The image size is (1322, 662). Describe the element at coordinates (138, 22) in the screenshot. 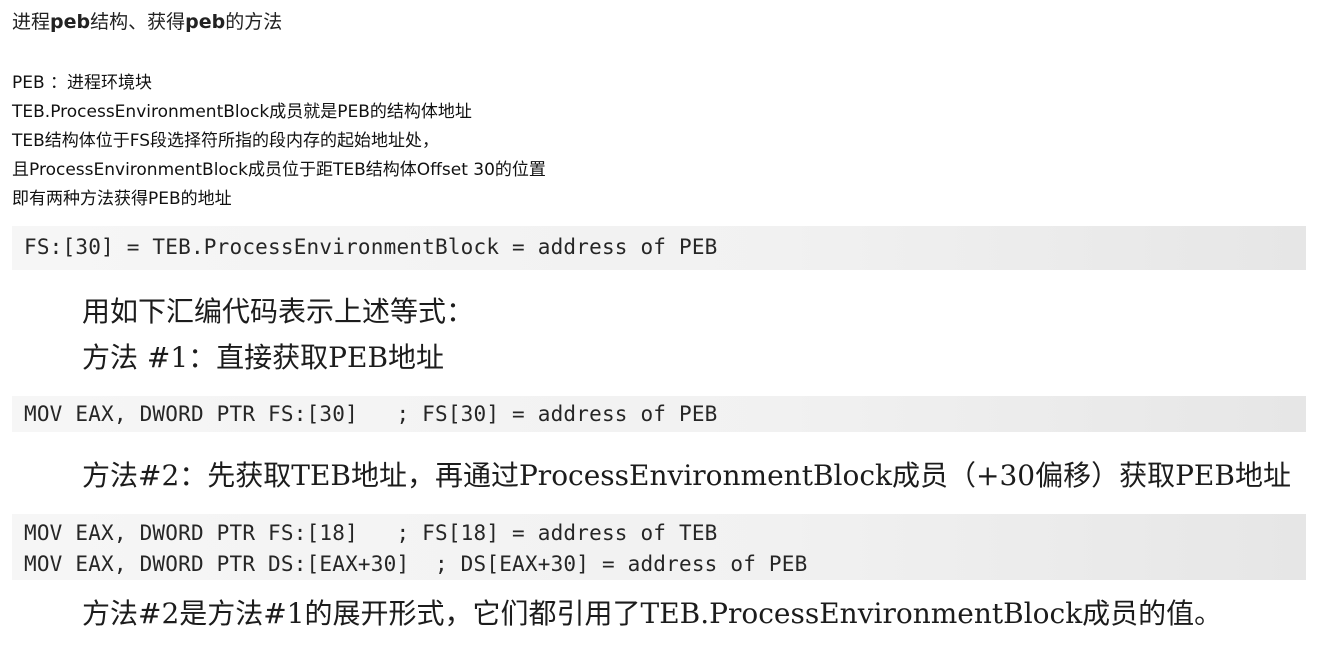

I see `heading-text: 结构、获得` at that location.